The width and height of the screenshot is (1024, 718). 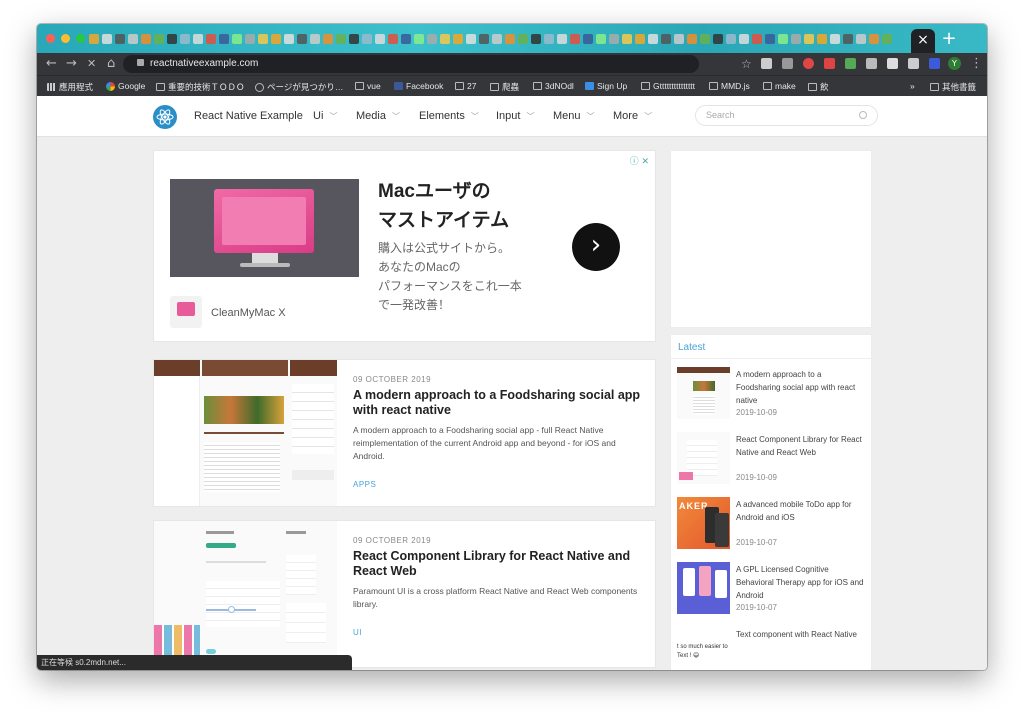 What do you see at coordinates (703, 523) in the screenshot?
I see `sidebar-thumbnail: AKER` at bounding box center [703, 523].